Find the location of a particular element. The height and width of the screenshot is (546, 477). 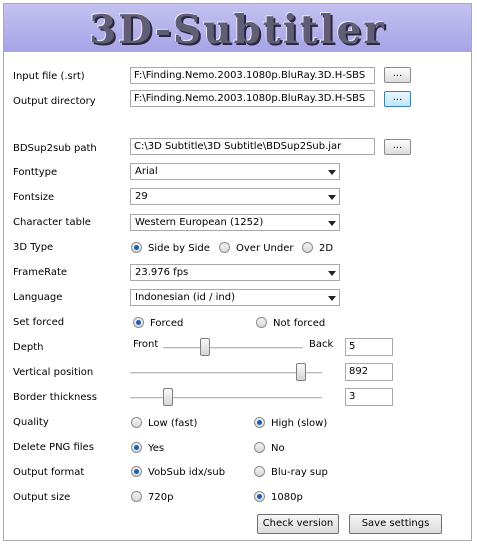

set-forced-not-forced-radio: Not forced is located at coordinates (290, 323).